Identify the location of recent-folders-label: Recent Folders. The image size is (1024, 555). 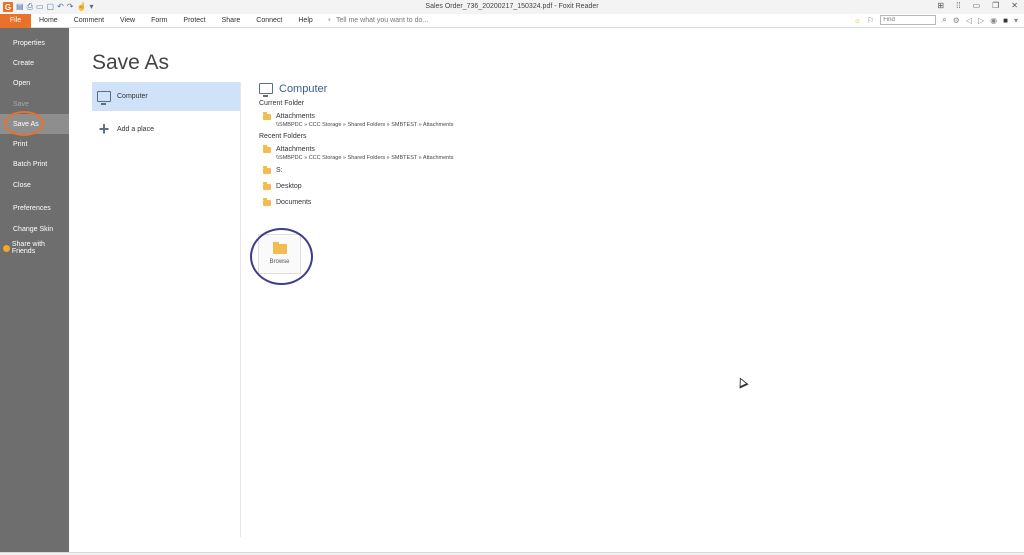
(283, 136).